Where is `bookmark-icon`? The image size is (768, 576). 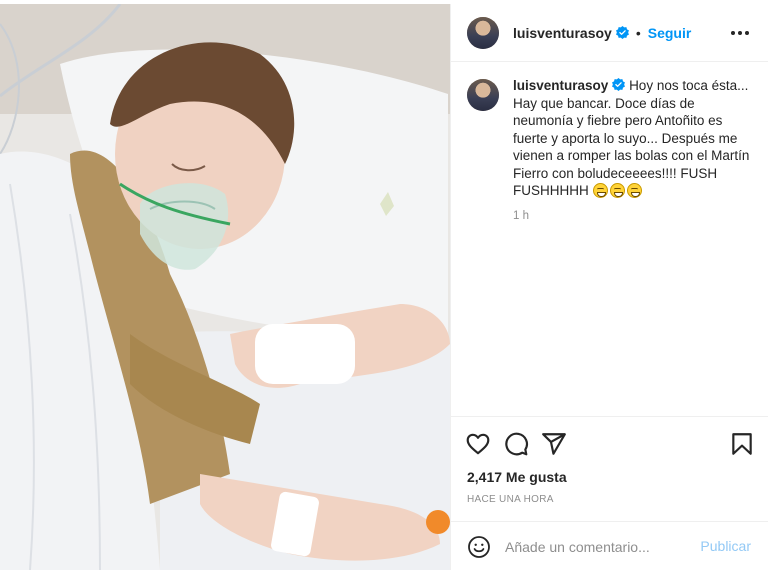
bookmark-icon is located at coordinates (742, 444).